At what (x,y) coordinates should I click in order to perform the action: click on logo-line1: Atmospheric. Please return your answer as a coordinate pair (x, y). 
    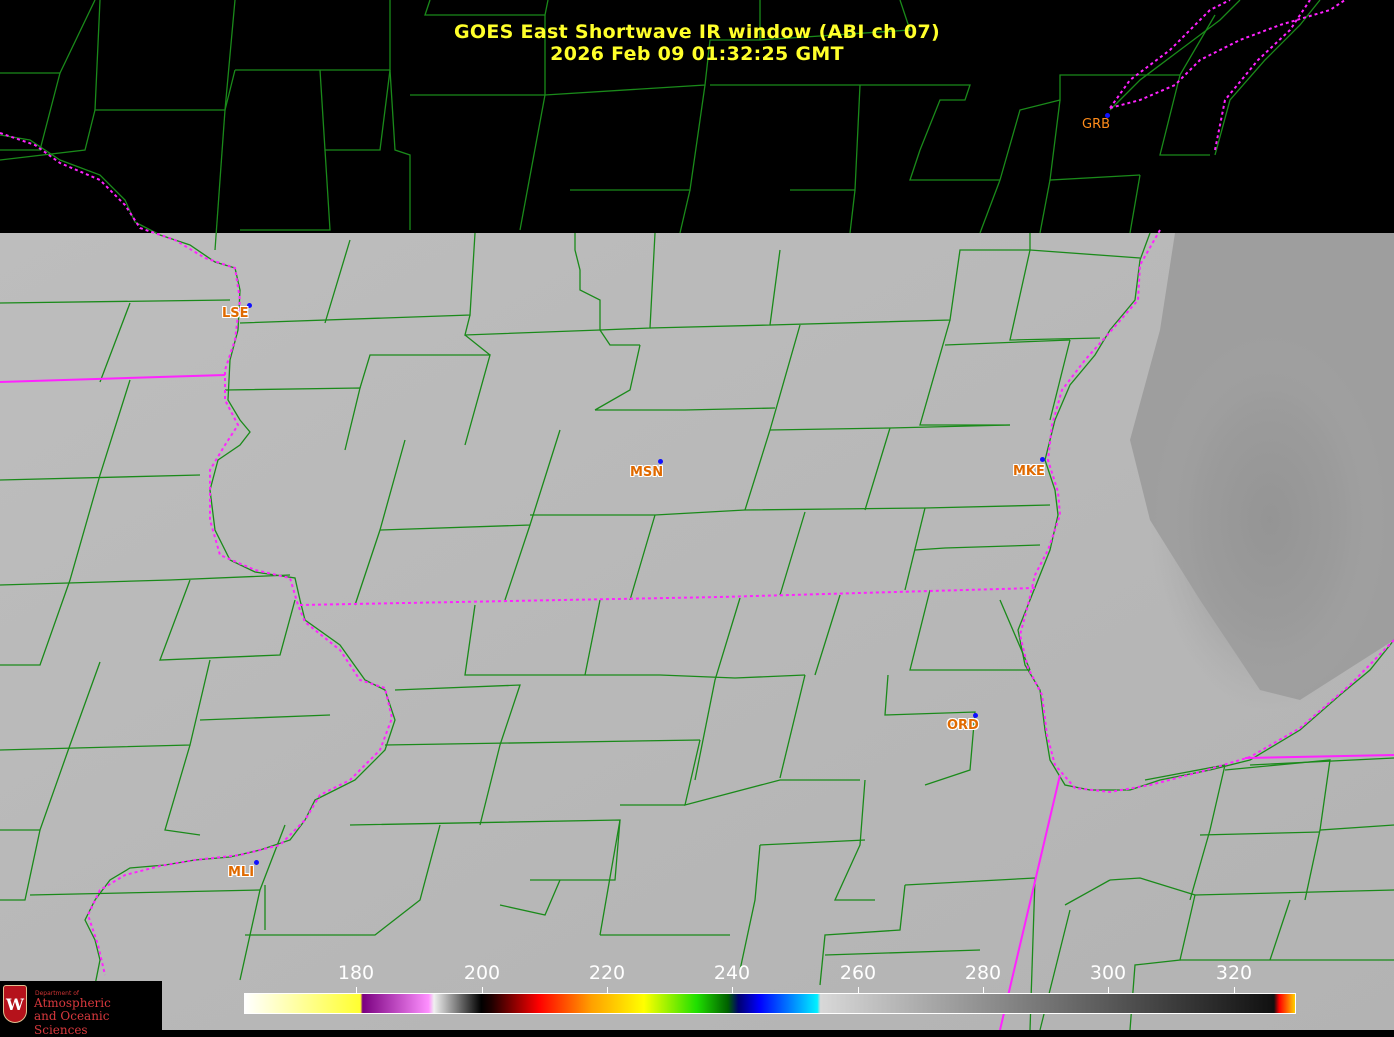
    Looking at the image, I should click on (72, 1003).